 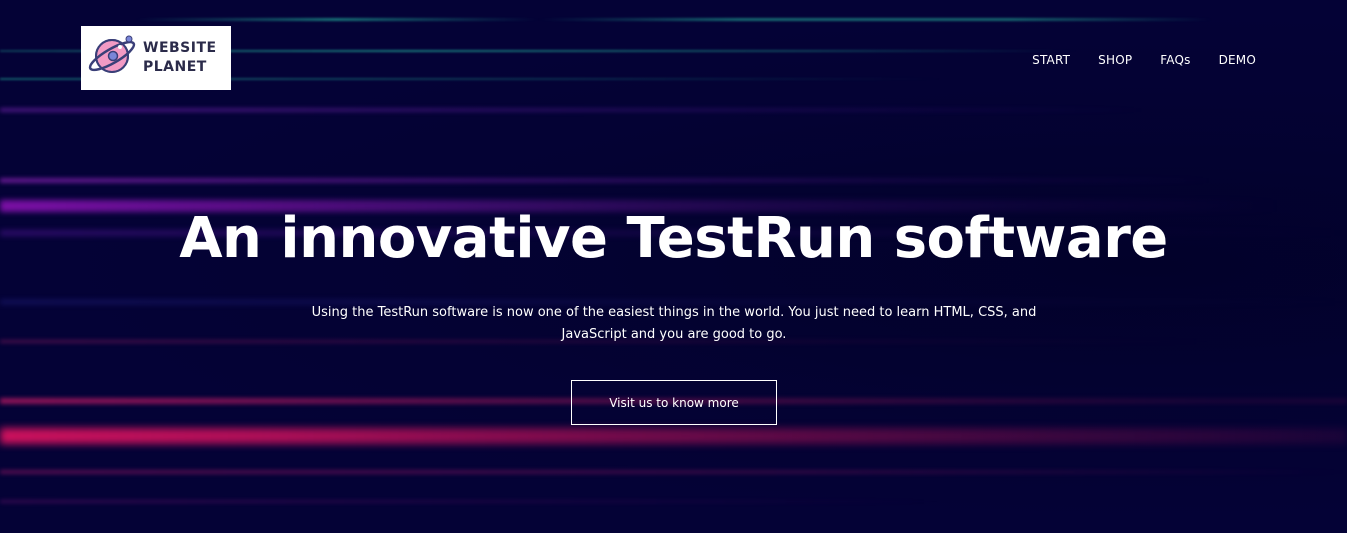 I want to click on nav-item-shop: SHOP, so click(x=1115, y=60).